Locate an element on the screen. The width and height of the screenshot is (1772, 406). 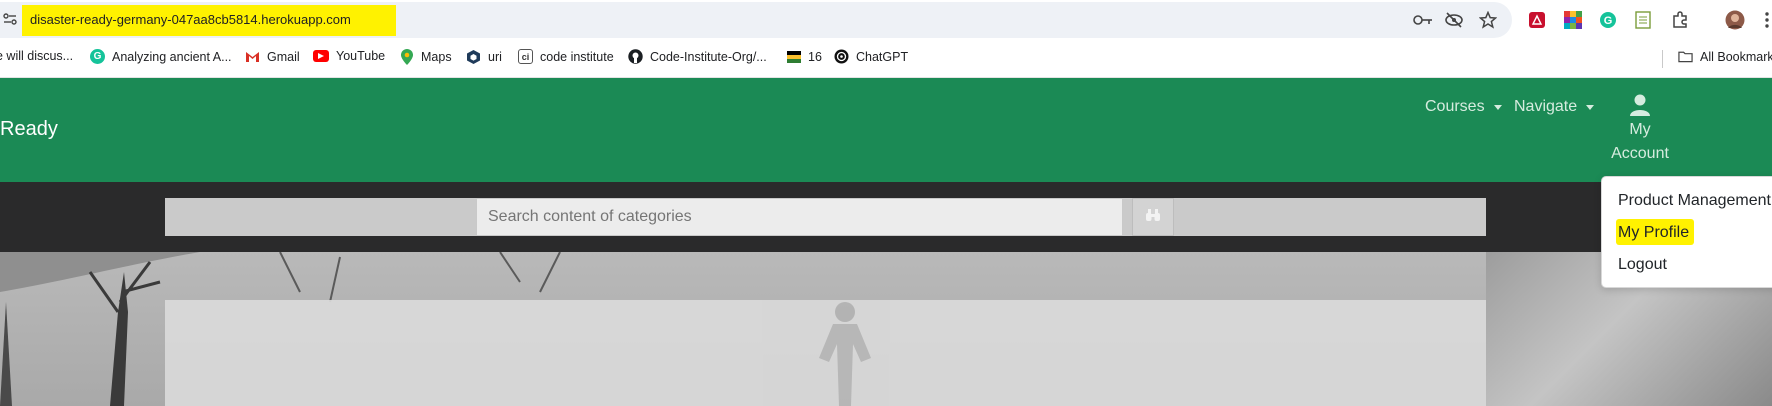
svg-text: G is located at coordinates (1608, 21).